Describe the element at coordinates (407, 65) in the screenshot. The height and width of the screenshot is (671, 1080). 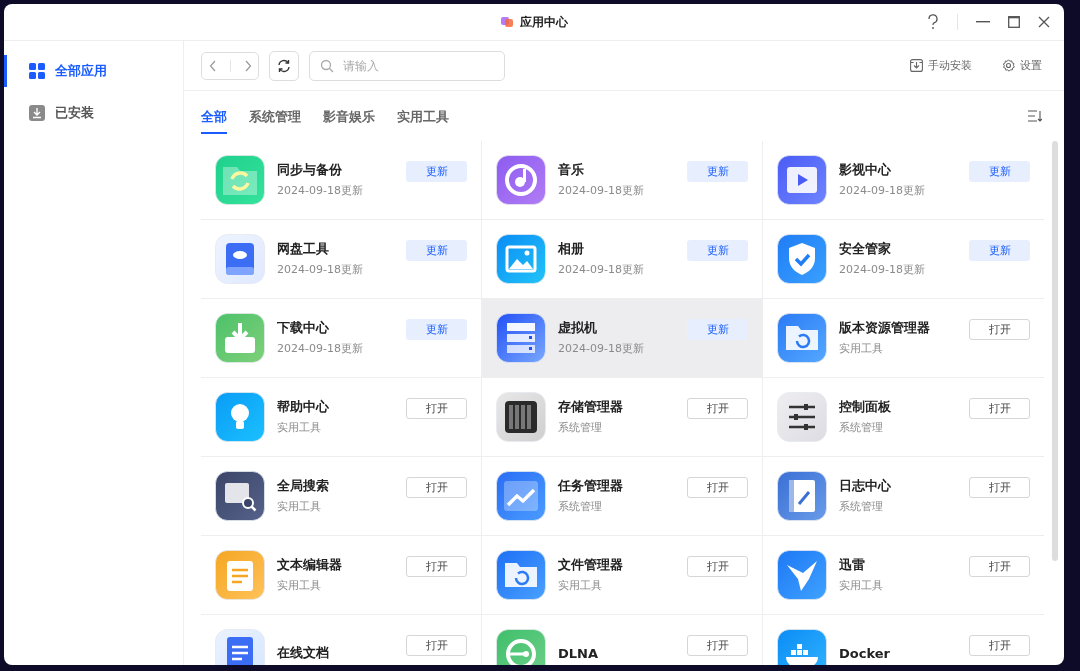
I see `search-field: 请输入` at that location.